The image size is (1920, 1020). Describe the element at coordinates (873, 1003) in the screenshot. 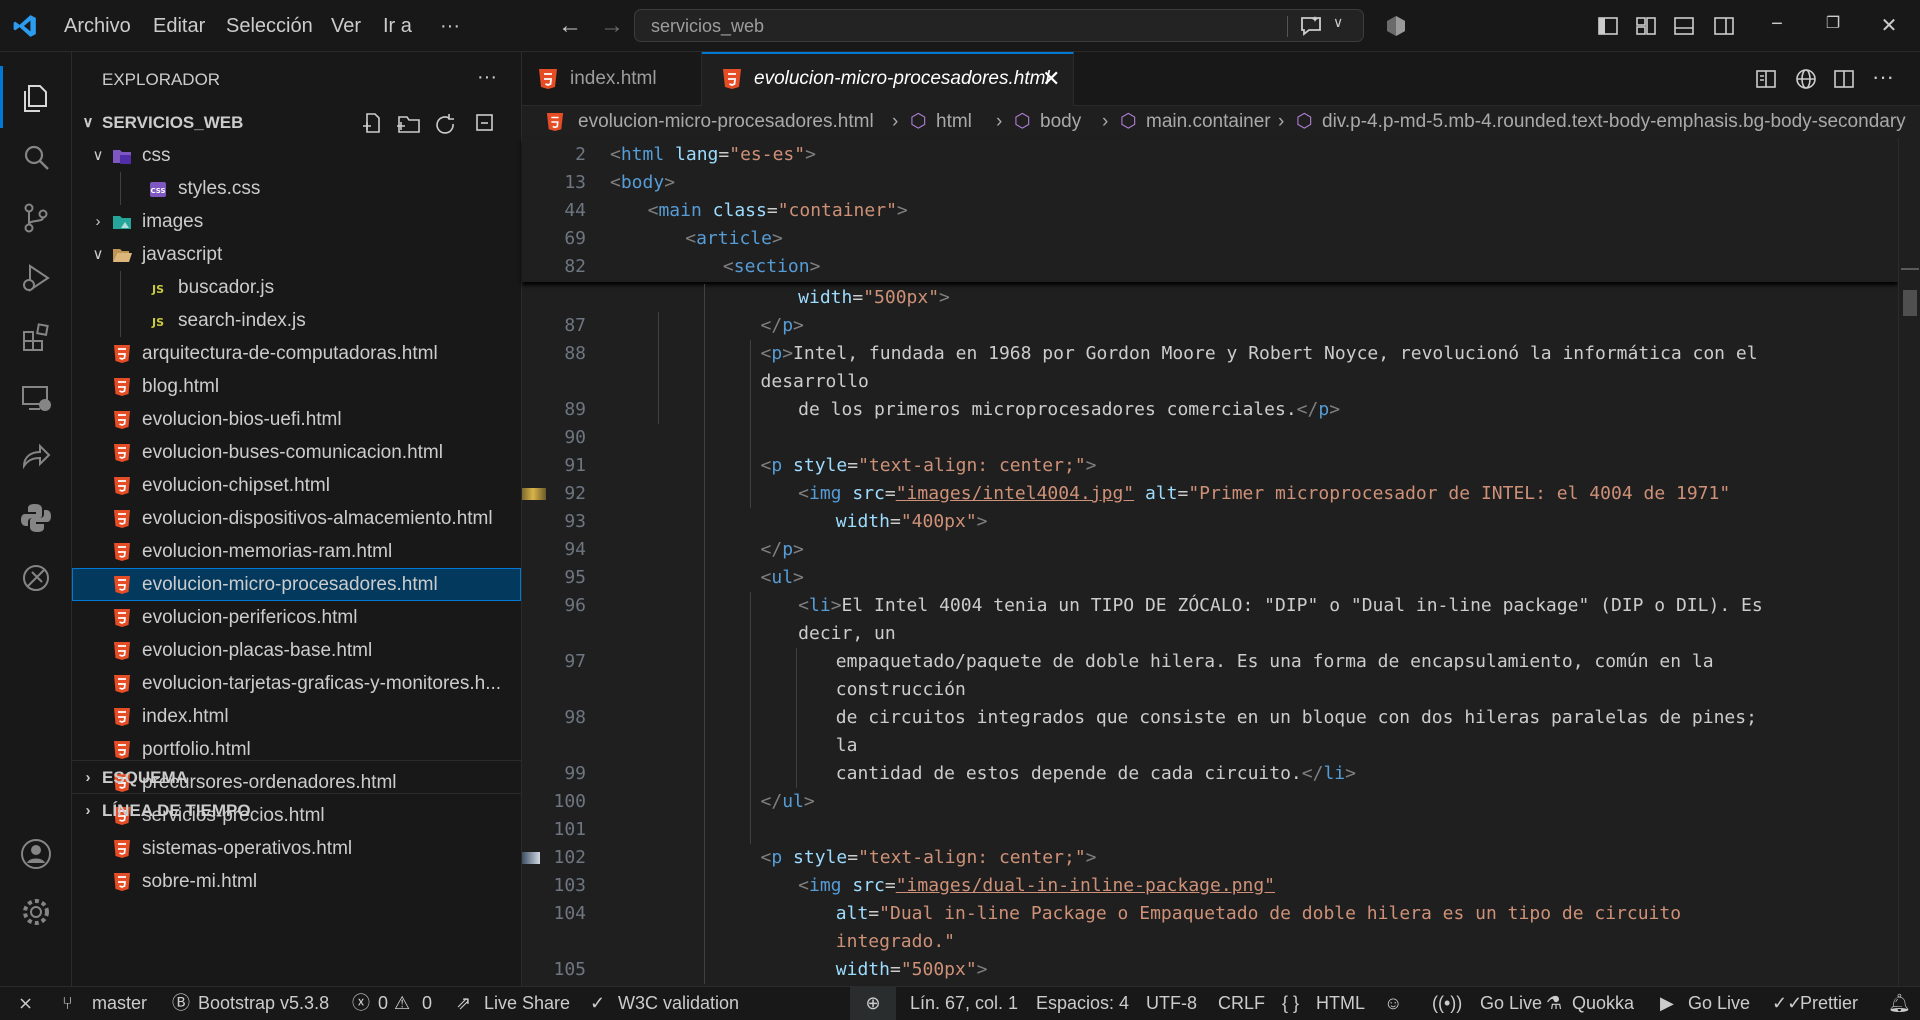

I see `zoom-icon: ⊕` at that location.